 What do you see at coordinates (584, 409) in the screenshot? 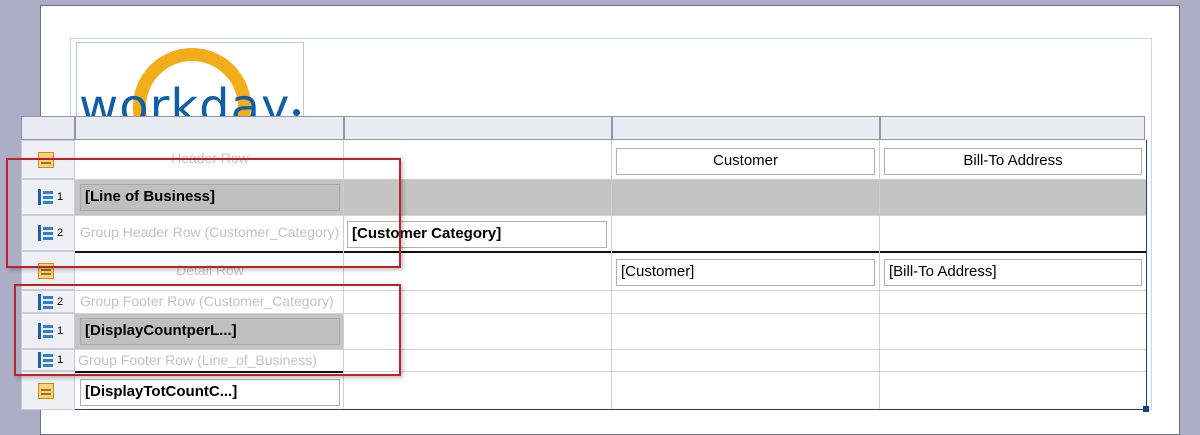
I see `tablix-border-bottom` at bounding box center [584, 409].